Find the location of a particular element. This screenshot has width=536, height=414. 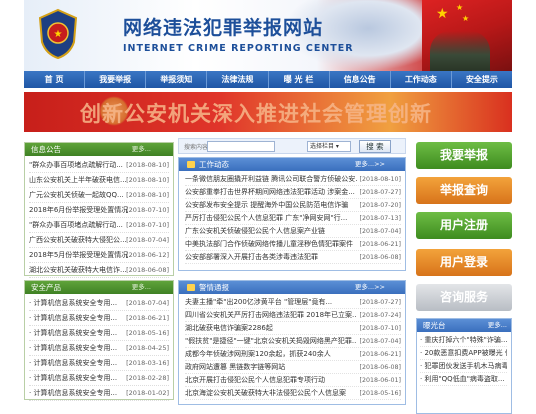

list-item: · 计算机信息系统安全专用... [2018-04-25] is located at coordinates (99, 348).